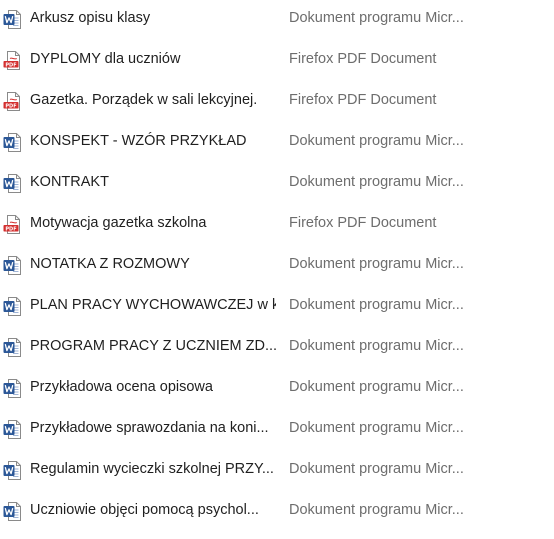 The image size is (554, 539). What do you see at coordinates (144, 100) in the screenshot?
I see `file-name: Gazetka. Porządek w sali lekcyjnej.` at bounding box center [144, 100].